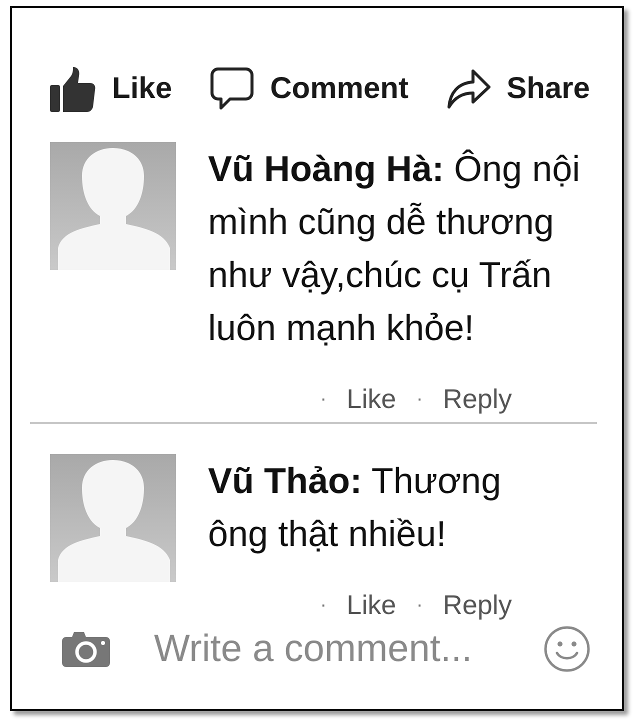 The width and height of the screenshot is (640, 724). Describe the element at coordinates (309, 89) in the screenshot. I see `comment-button: Comment` at that location.